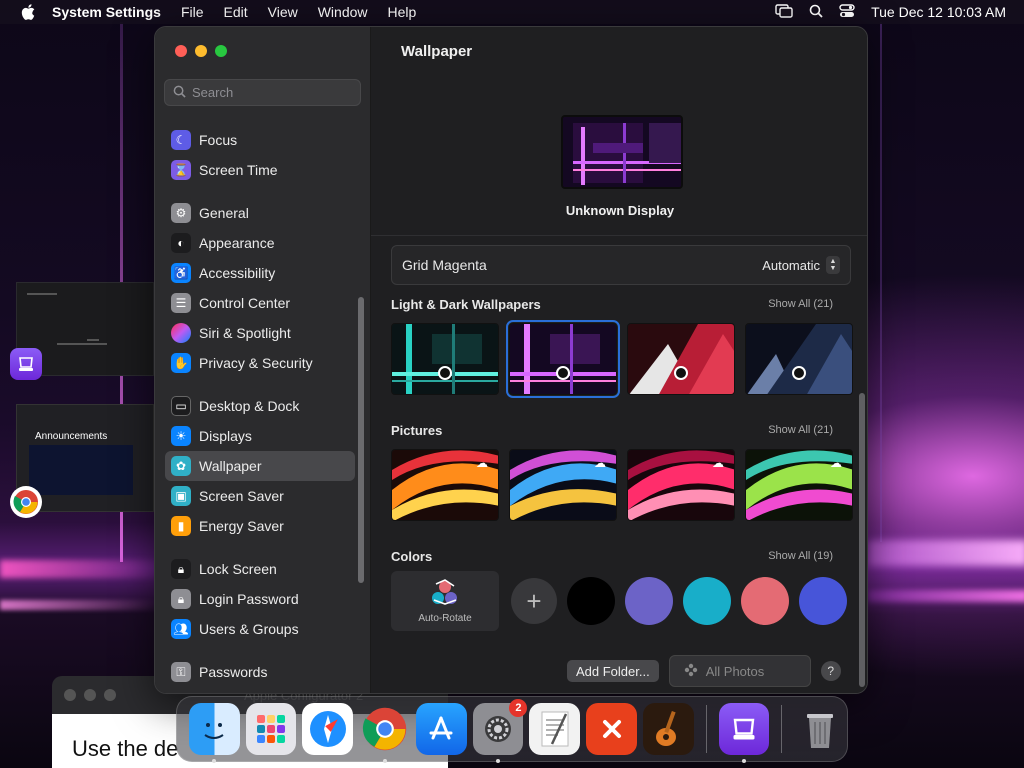  What do you see at coordinates (260, 599) in the screenshot?
I see `sidebar-item-login-password: 🔒︎ Login Password` at bounding box center [260, 599].